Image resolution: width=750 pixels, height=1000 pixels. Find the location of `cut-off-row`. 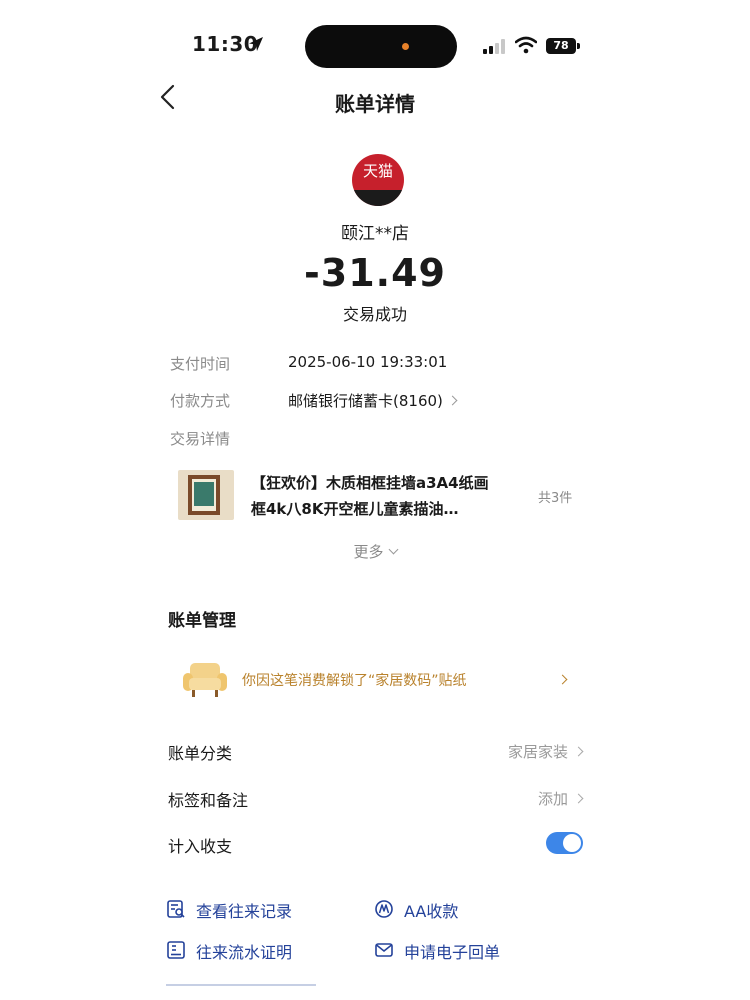

cut-off-row is located at coordinates (246, 989).